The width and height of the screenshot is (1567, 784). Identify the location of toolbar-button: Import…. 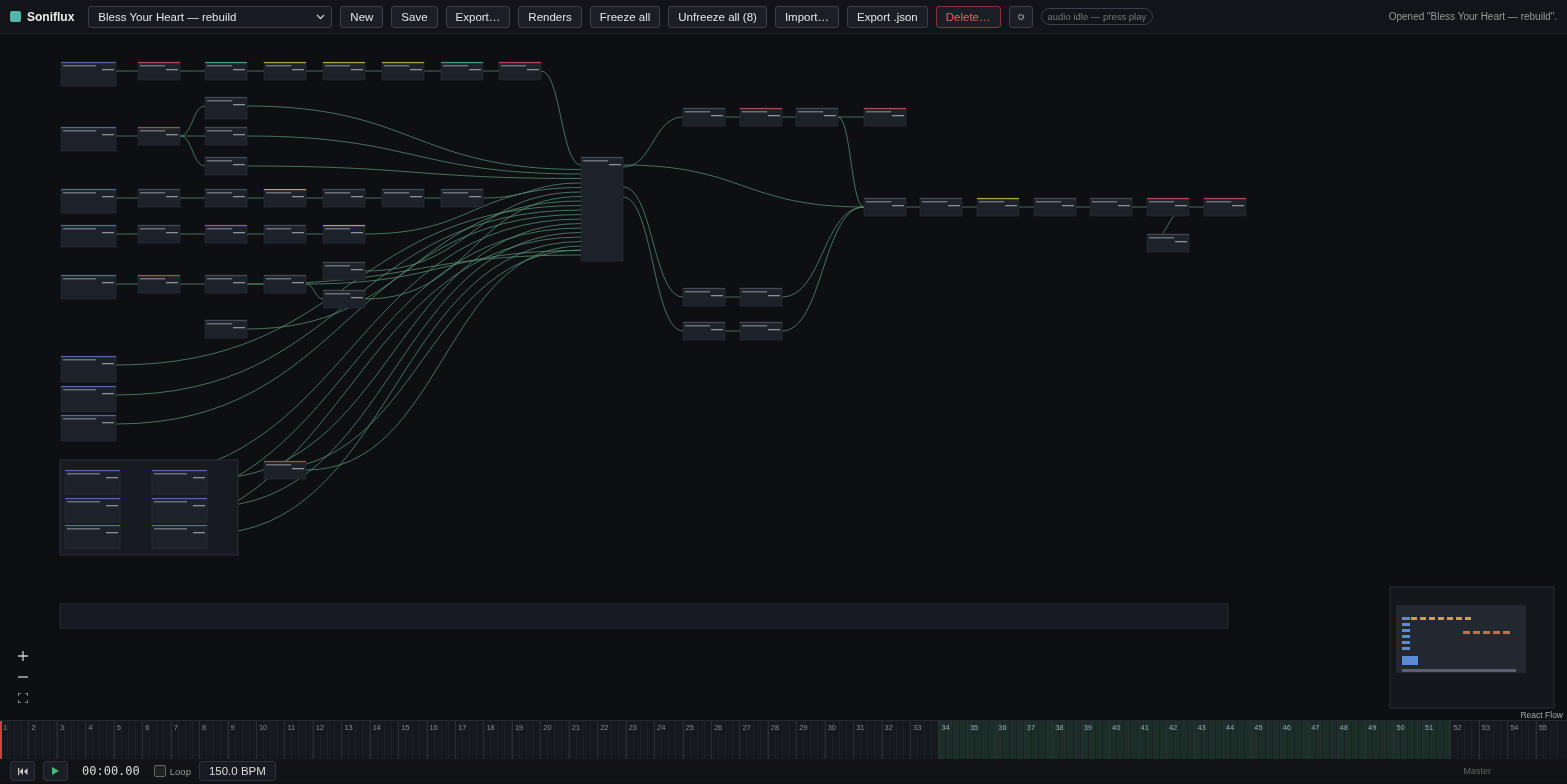
(806, 16).